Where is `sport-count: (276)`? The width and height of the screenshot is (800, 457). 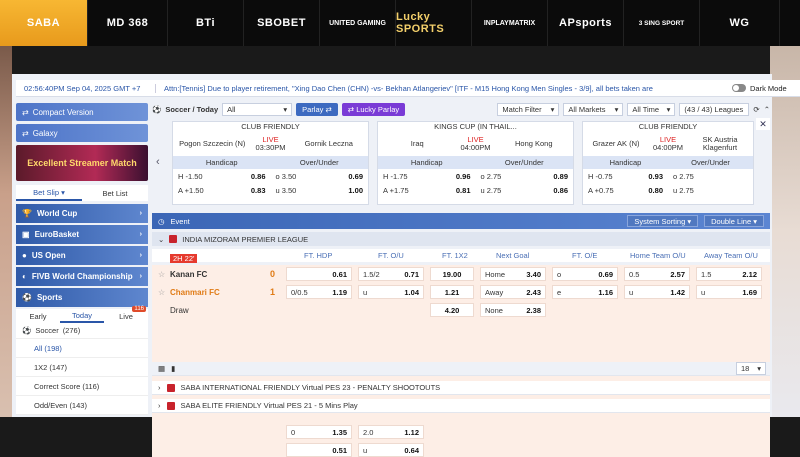
sport-count: (276) is located at coordinates (71, 330).